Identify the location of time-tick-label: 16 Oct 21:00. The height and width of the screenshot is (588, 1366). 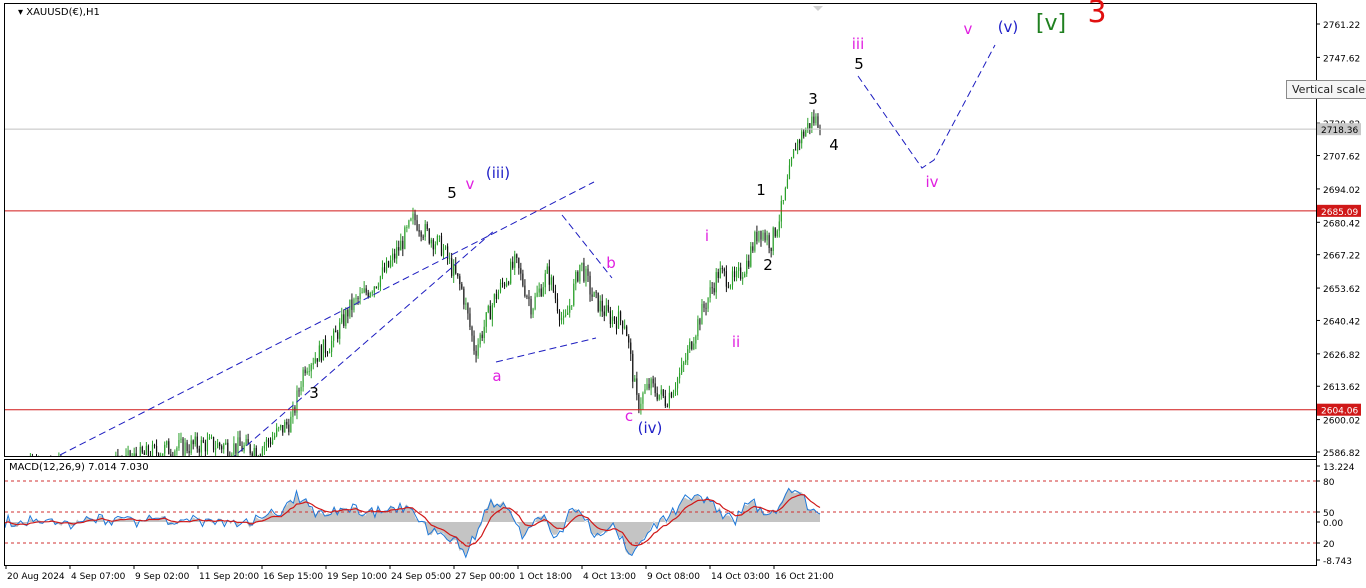
(804, 577).